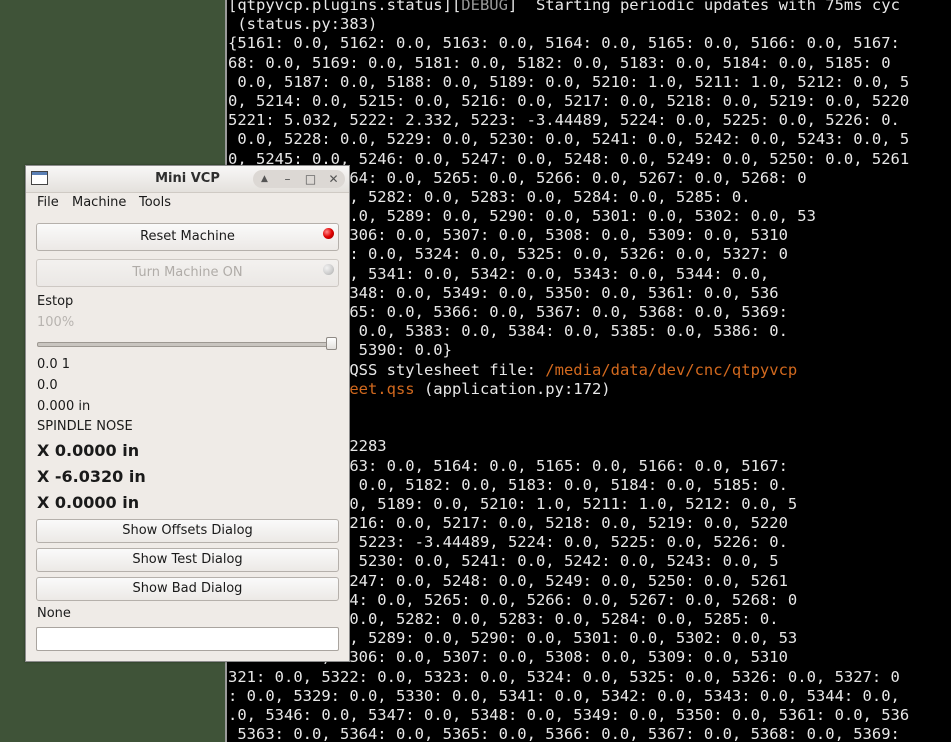  I want to click on feed-override-slider, so click(187, 344).